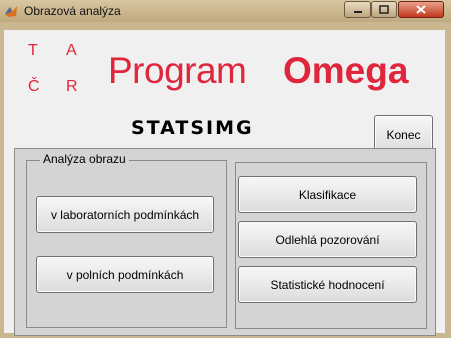 This screenshot has width=451, height=338. I want to click on window-title: Obrazová analýza, so click(72, 11).